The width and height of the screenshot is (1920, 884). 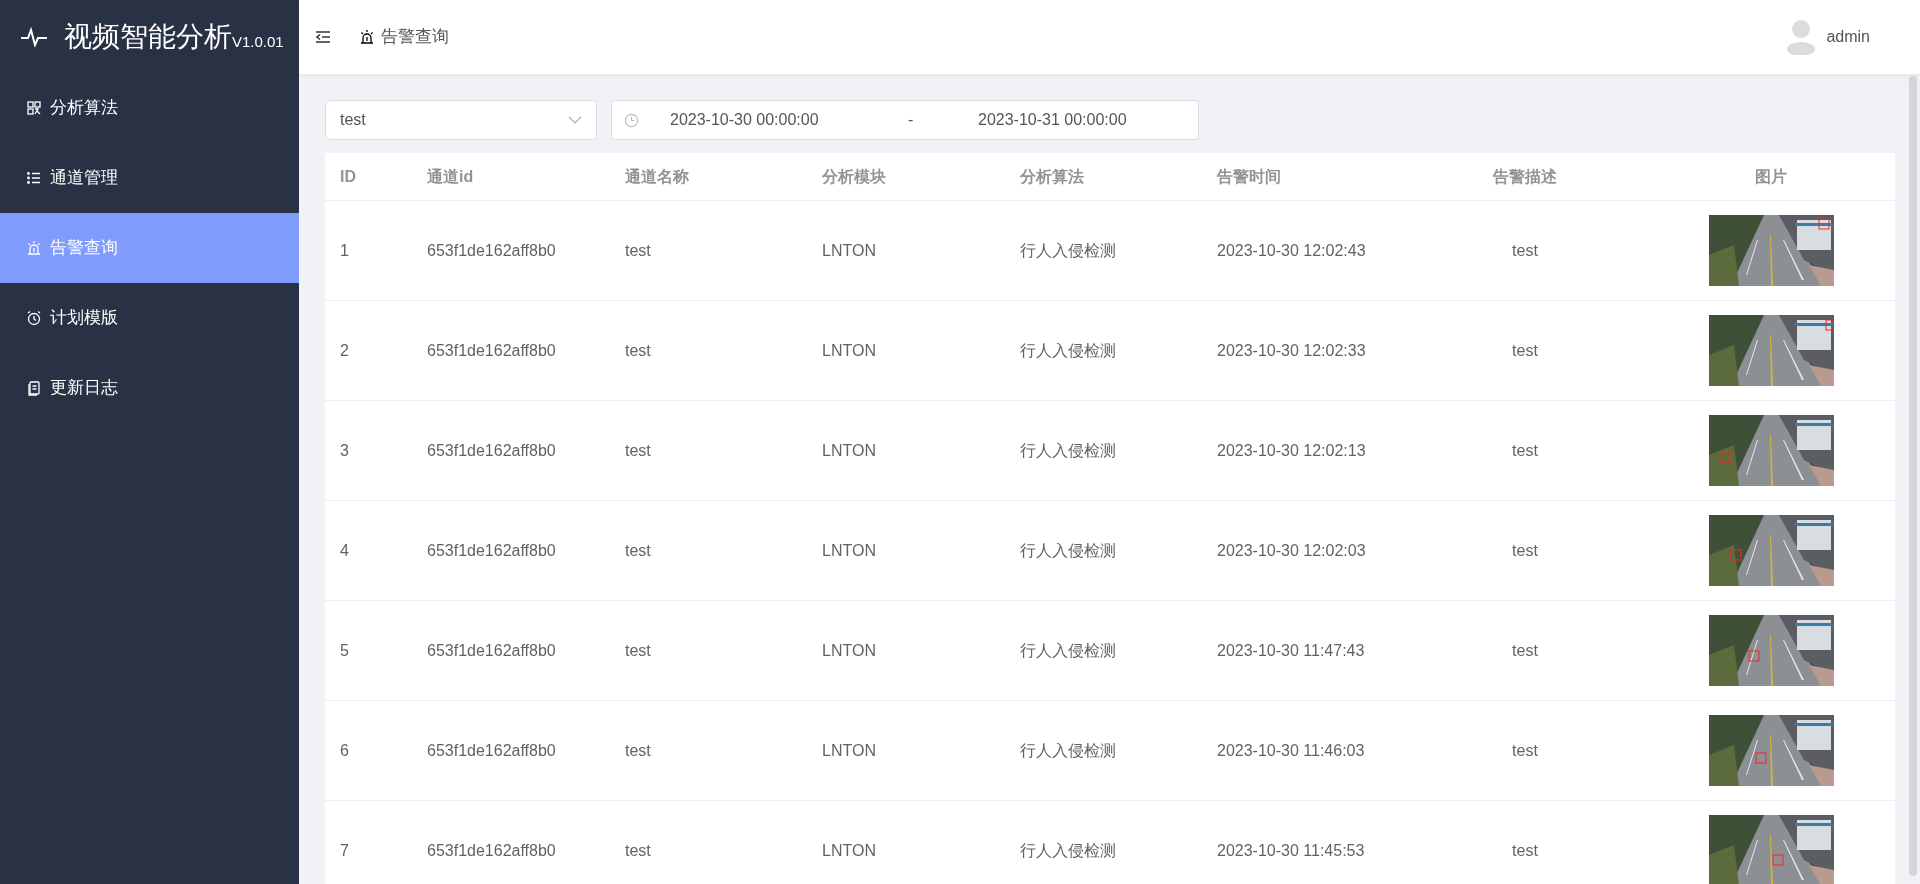 What do you see at coordinates (1291, 250) in the screenshot?
I see `table-cell: 2023-10-30 12:02:43` at bounding box center [1291, 250].